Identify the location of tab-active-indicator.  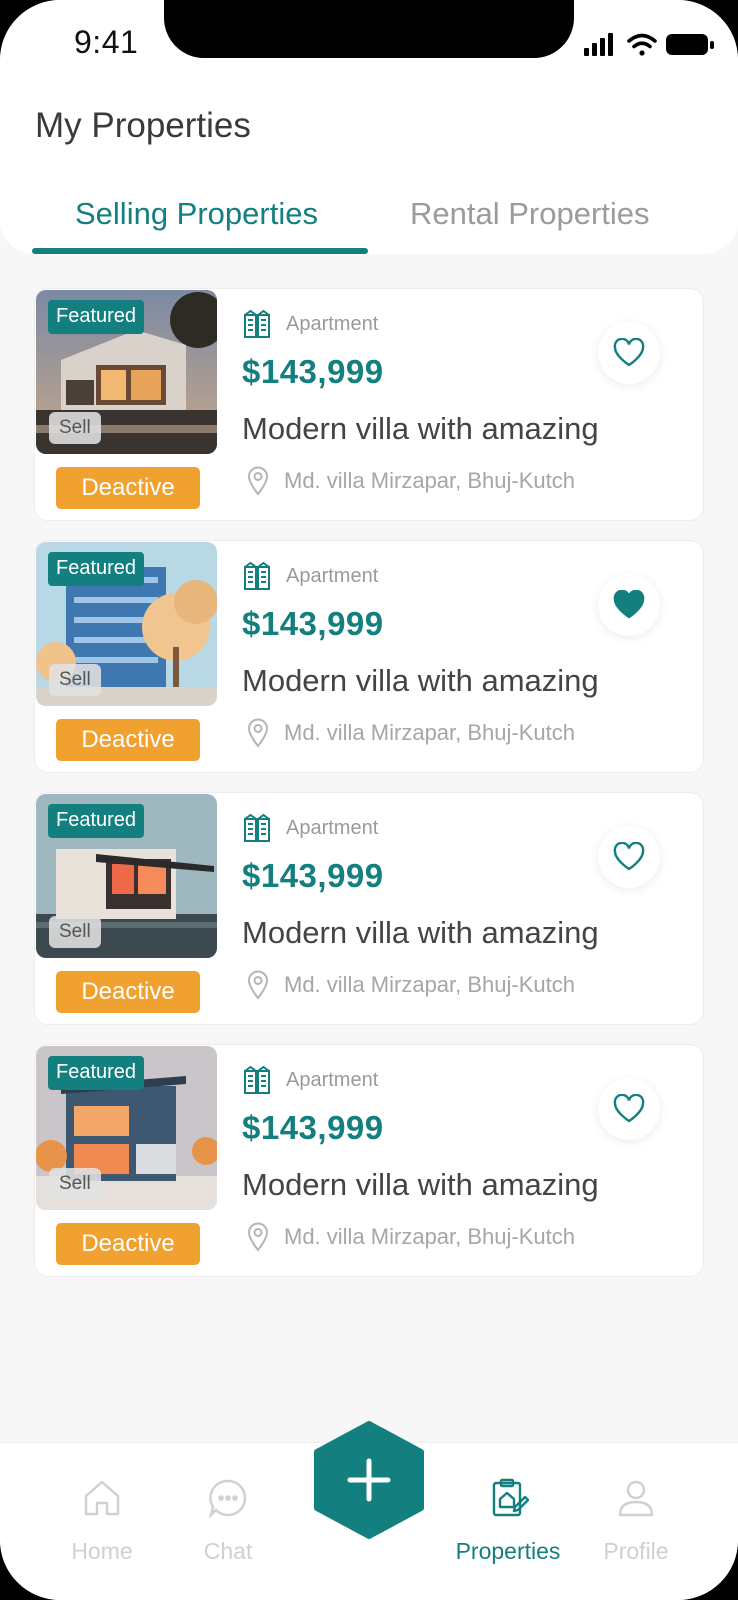
(200, 251).